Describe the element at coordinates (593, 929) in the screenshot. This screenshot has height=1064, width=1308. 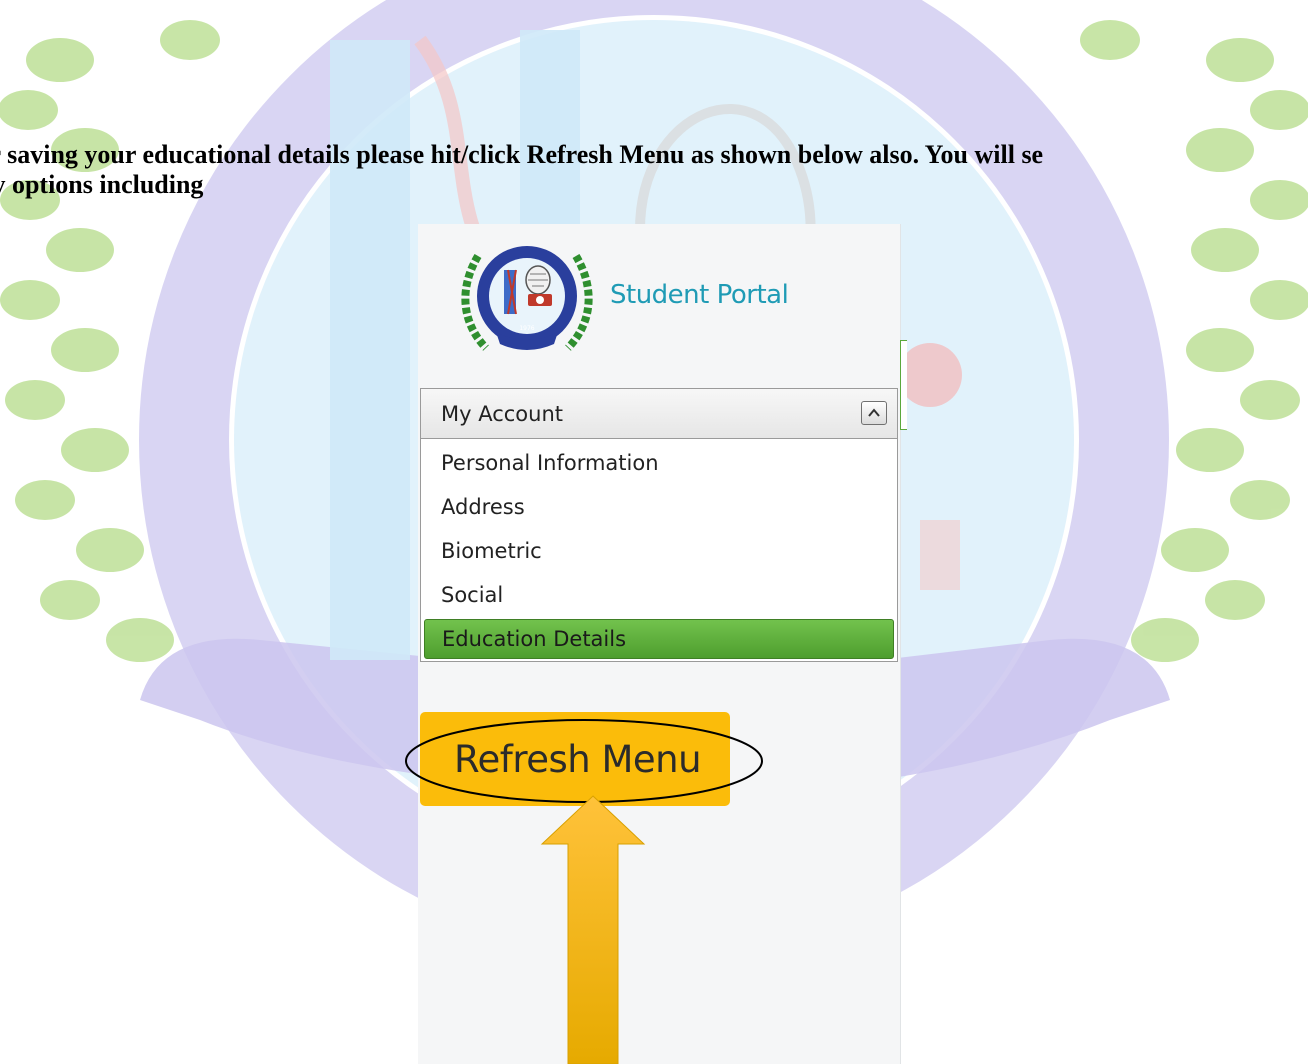
I see `arrow-up-icon` at that location.